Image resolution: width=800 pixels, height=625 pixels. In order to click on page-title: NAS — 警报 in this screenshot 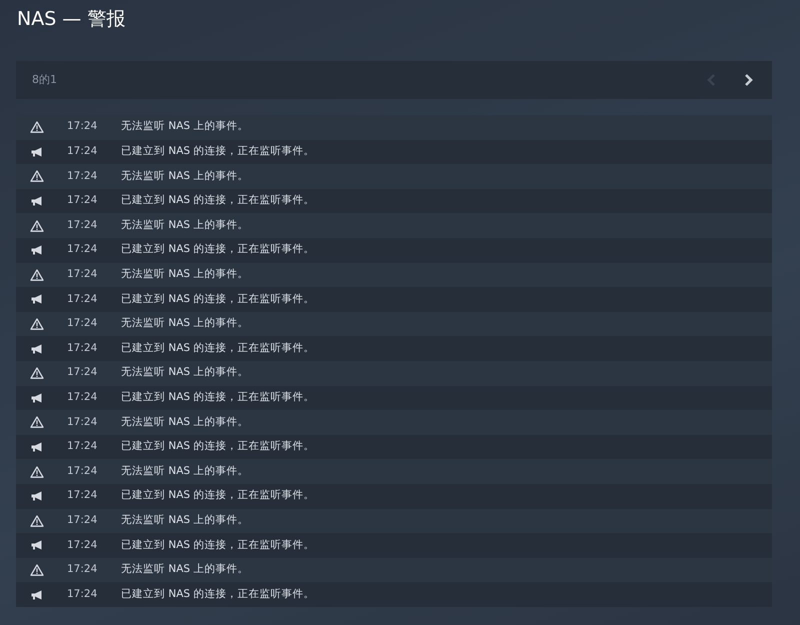, I will do `click(71, 19)`.